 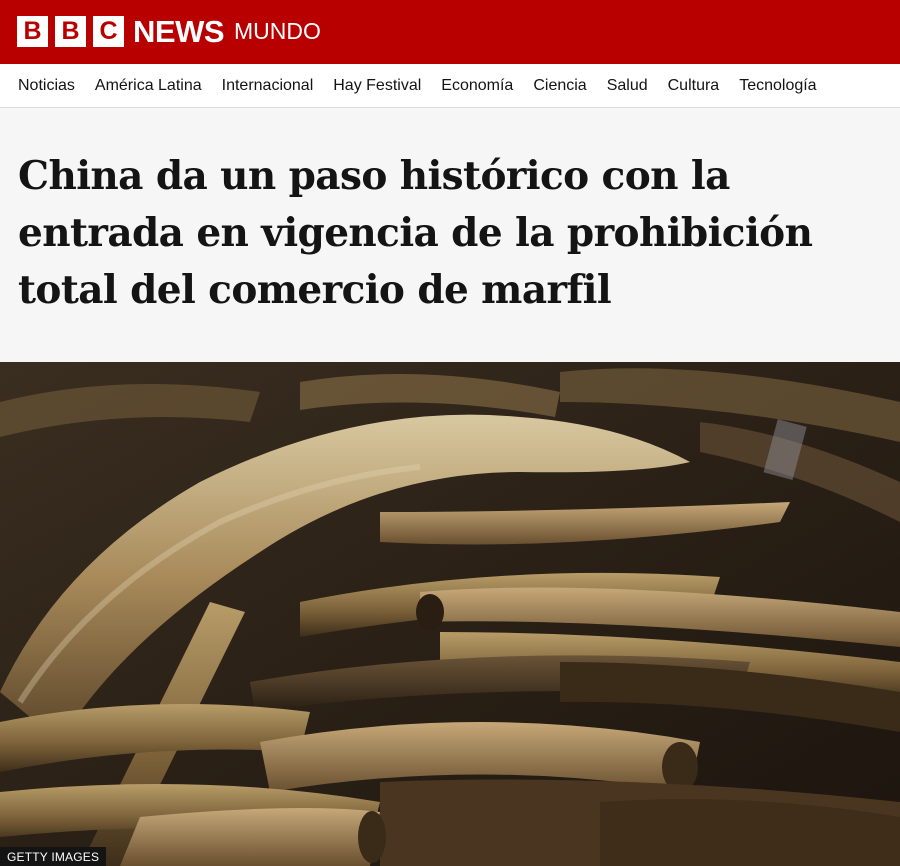 I want to click on nav-item-ciencia: Ciencia, so click(x=559, y=86).